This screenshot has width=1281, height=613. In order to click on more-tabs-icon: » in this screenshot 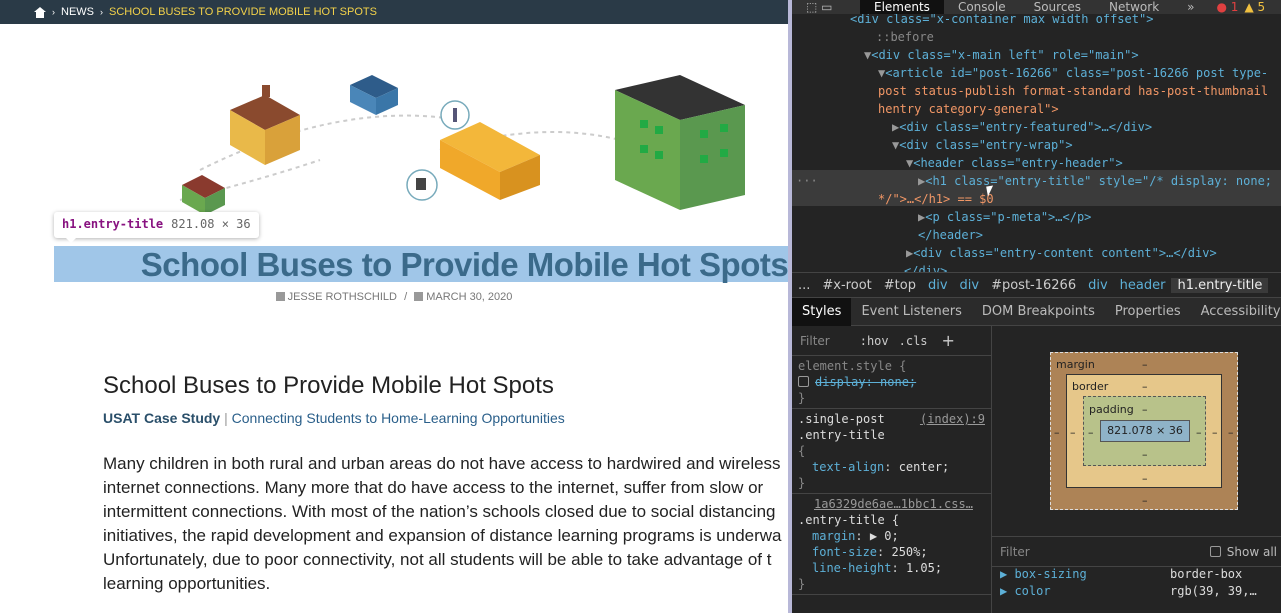, I will do `click(1190, 7)`.